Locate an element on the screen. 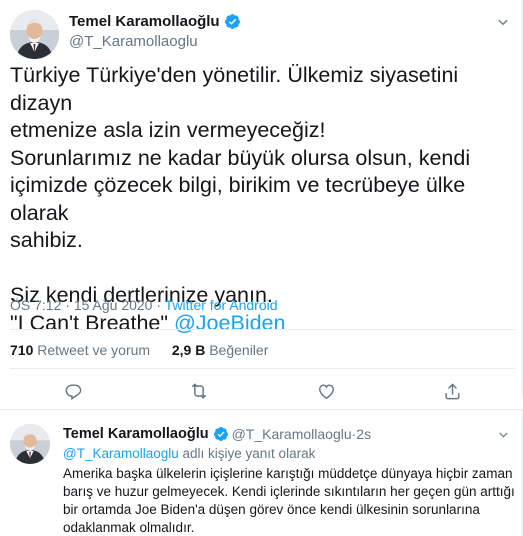 The height and width of the screenshot is (536, 523). author-handle: @T_Karamollaoglu is located at coordinates (133, 41).